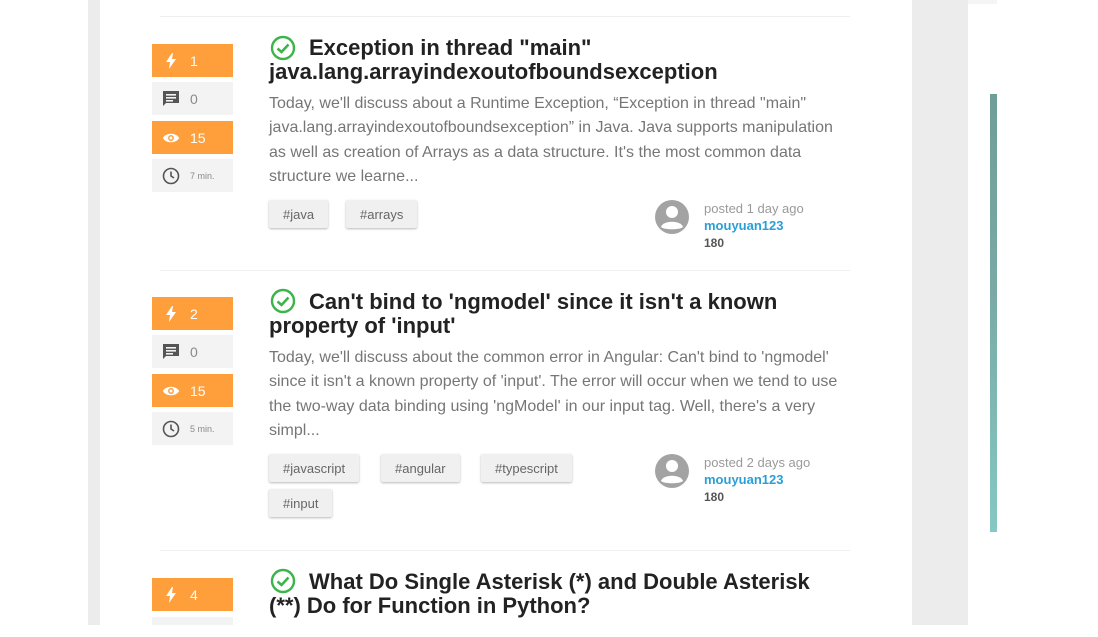 This screenshot has width=1098, height=637. What do you see at coordinates (362, 325) in the screenshot?
I see `post-title-line: property of 'input'` at bounding box center [362, 325].